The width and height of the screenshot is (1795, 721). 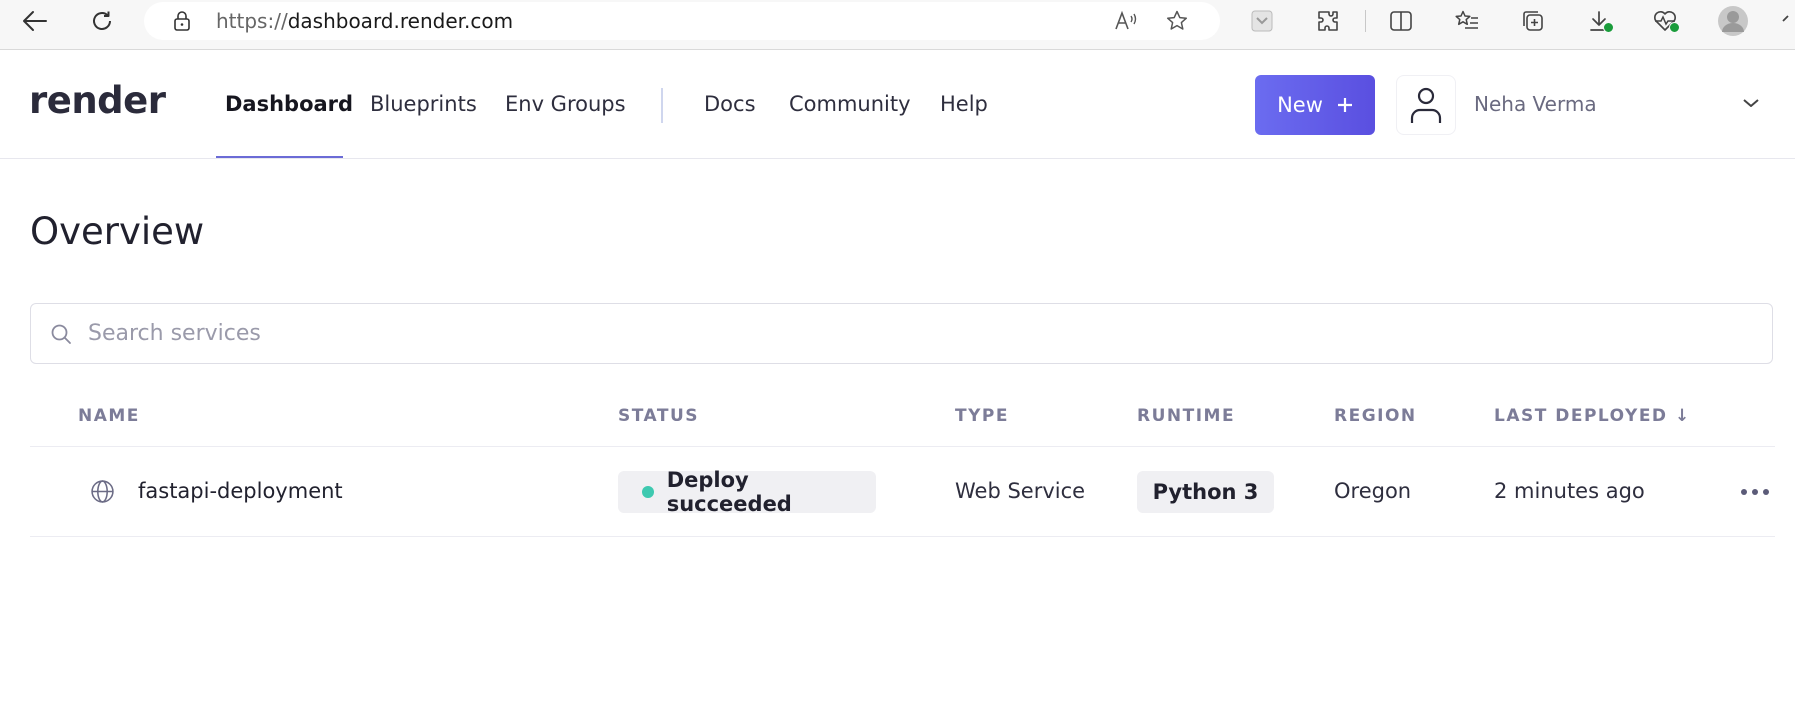 What do you see at coordinates (97, 100) in the screenshot?
I see `render-logo: render` at bounding box center [97, 100].